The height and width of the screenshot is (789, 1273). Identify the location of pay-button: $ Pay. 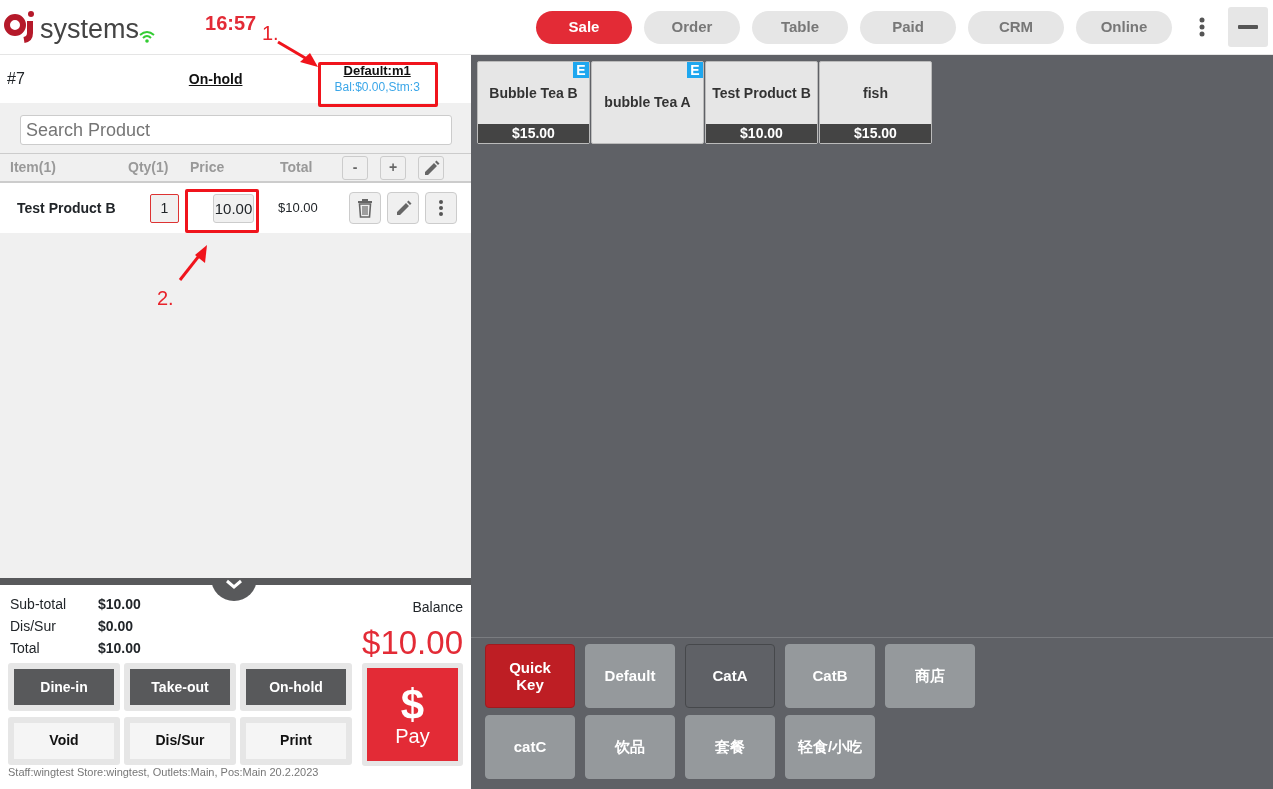
(412, 714).